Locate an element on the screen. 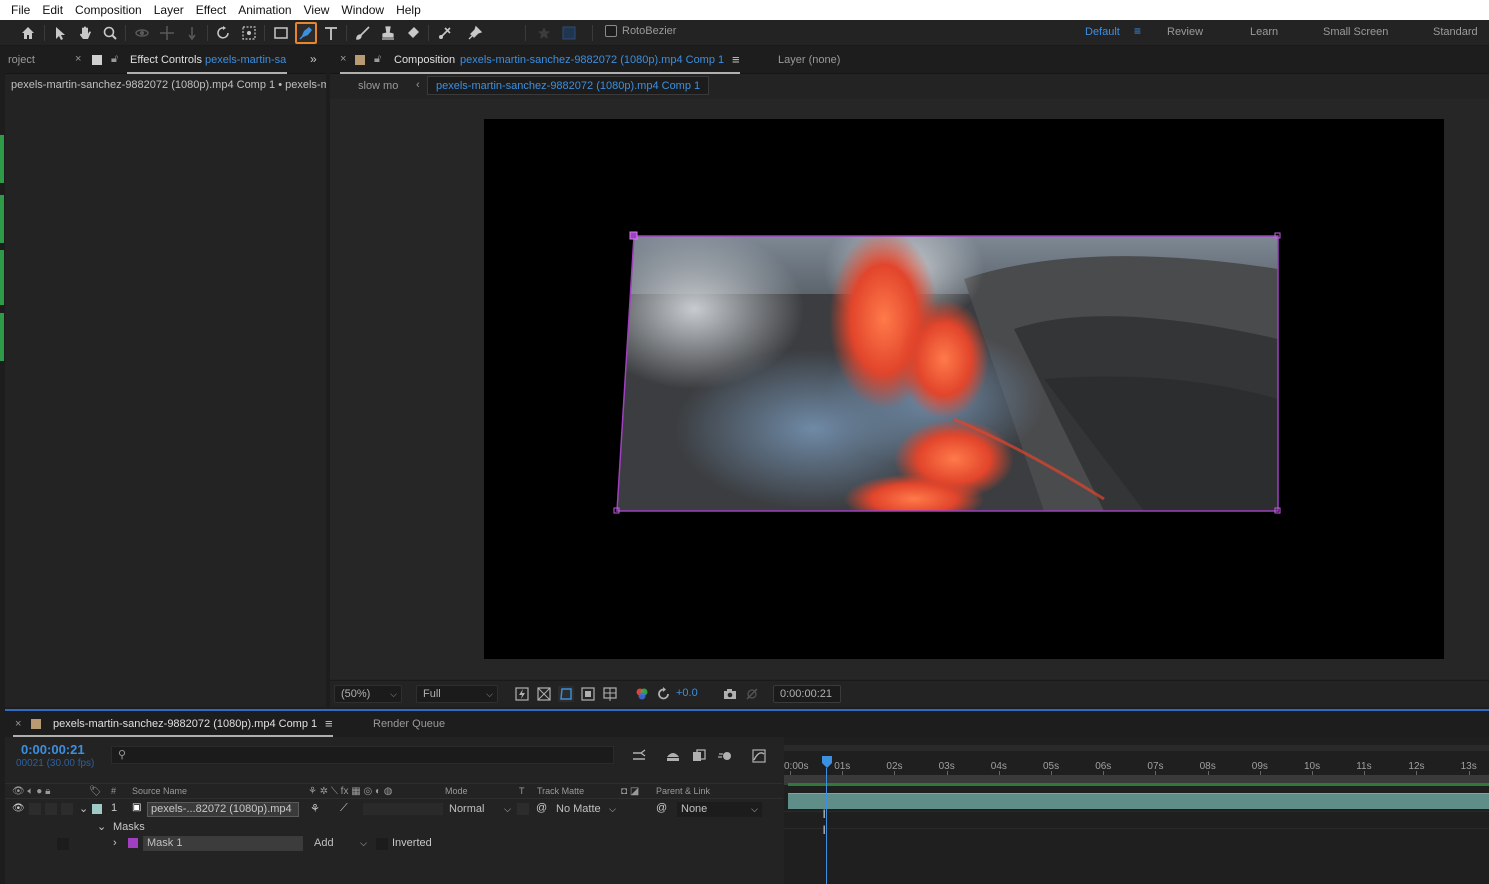  shy-layers-icon is located at coordinates (673, 756).